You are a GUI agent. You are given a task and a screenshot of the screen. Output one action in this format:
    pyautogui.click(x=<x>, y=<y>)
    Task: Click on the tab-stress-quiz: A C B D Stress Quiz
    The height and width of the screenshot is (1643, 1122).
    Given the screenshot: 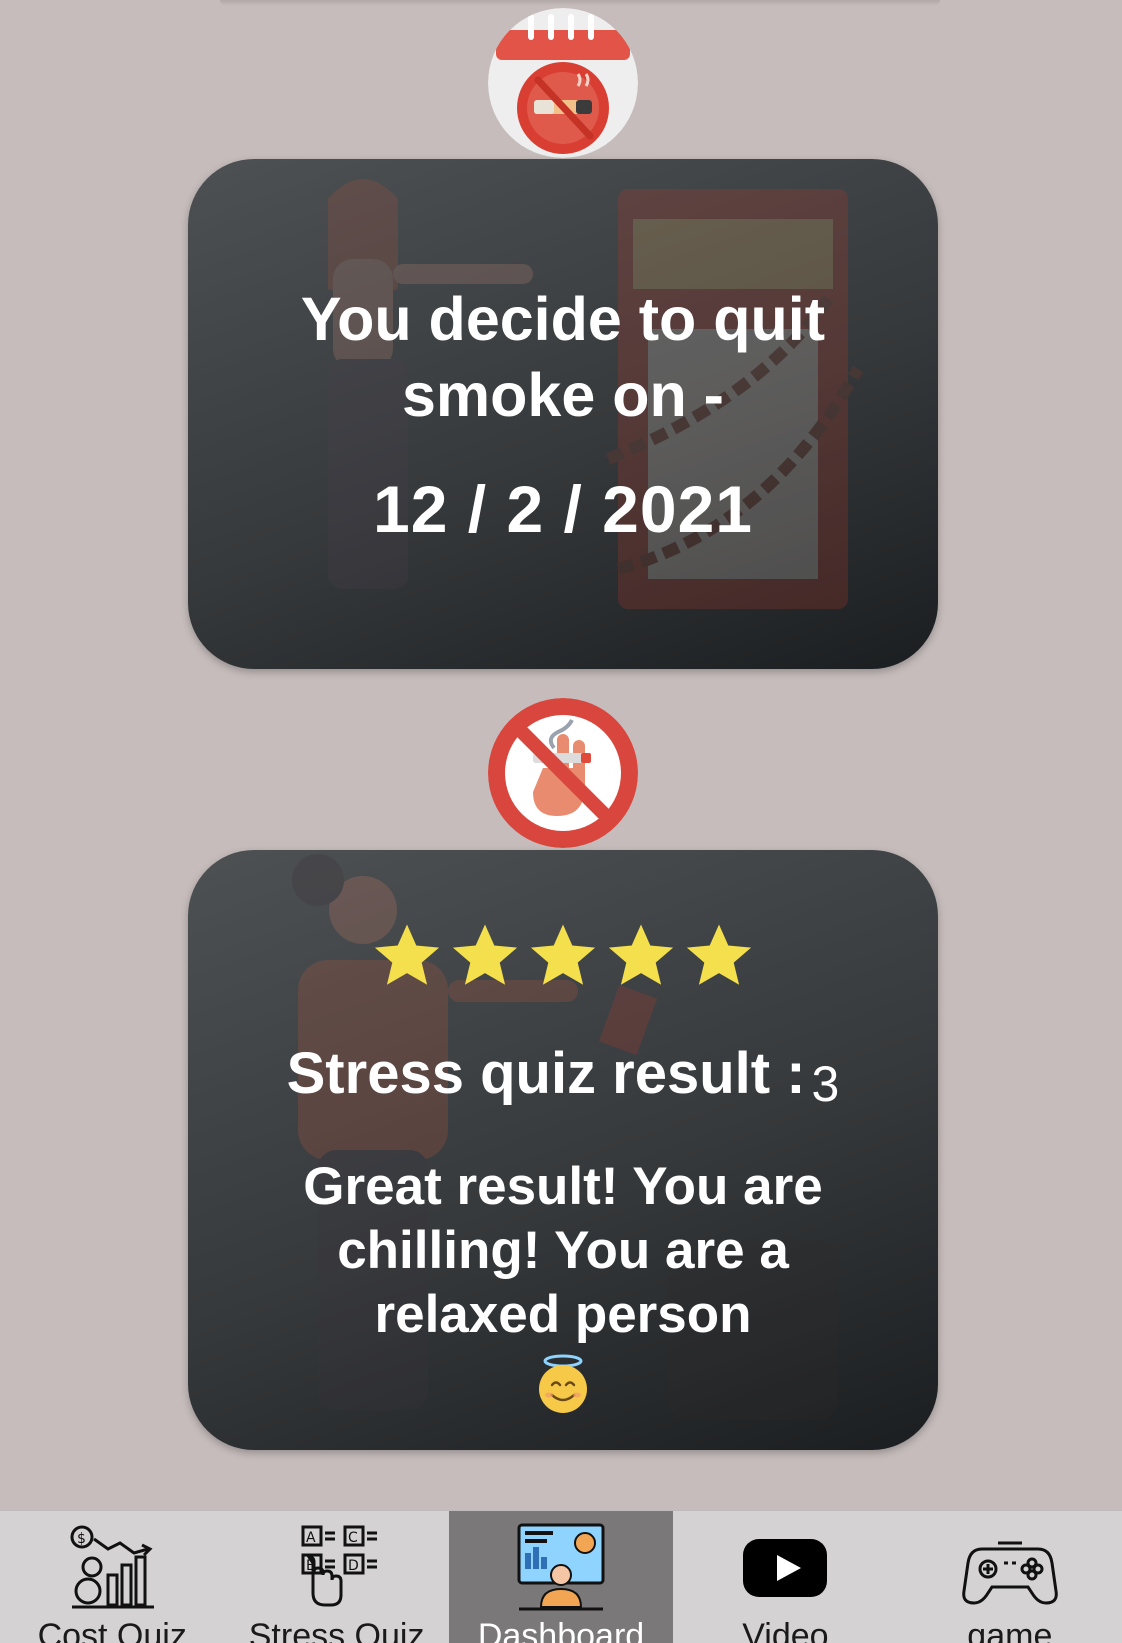 What is the action you would take?
    pyautogui.click(x=336, y=1577)
    